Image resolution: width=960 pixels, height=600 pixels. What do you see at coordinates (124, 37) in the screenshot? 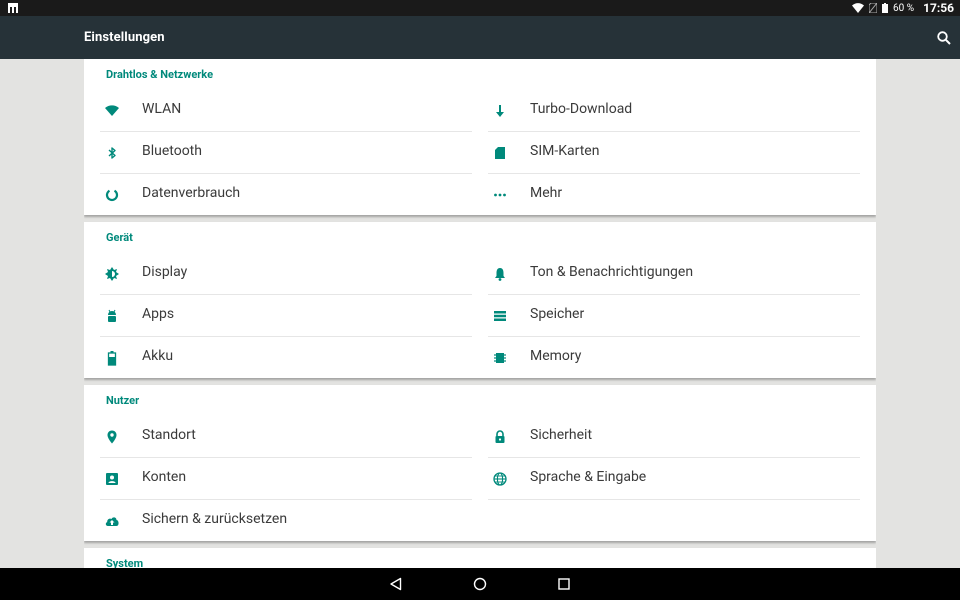
I see `page-title: Einstellungen` at bounding box center [124, 37].